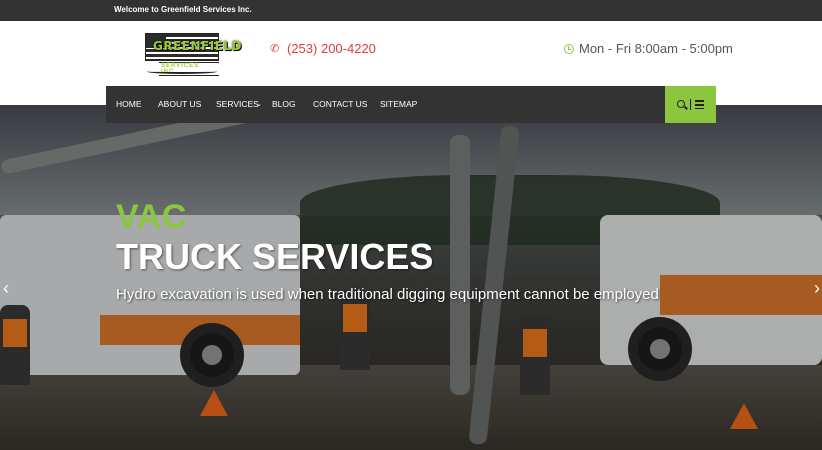 This screenshot has width=822, height=450. Describe the element at coordinates (237, 104) in the screenshot. I see `nav-item-services: SERVICES` at that location.